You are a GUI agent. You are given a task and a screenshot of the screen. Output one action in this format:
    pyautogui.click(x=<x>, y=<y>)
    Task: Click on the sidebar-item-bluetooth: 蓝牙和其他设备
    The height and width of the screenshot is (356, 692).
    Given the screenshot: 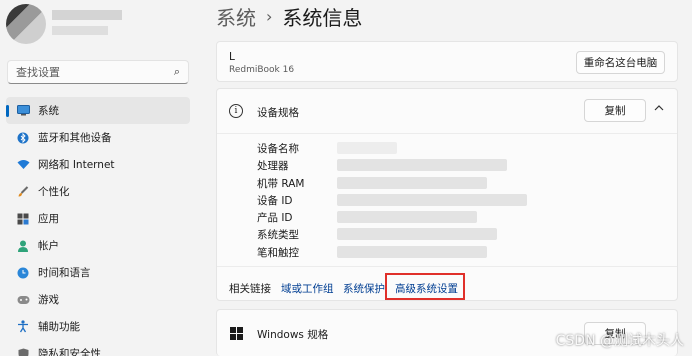 What is the action you would take?
    pyautogui.click(x=98, y=137)
    